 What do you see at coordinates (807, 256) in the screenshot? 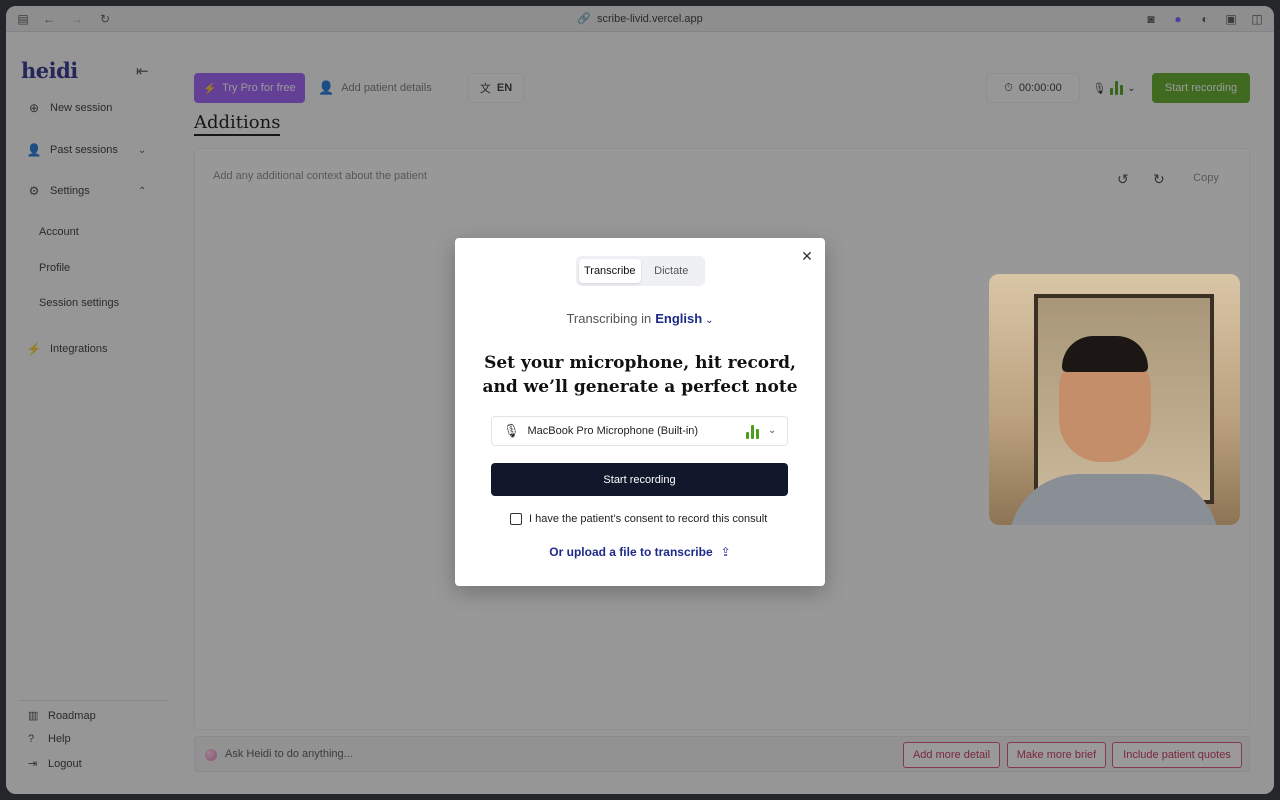
I see `close-icon: ✕` at bounding box center [807, 256].